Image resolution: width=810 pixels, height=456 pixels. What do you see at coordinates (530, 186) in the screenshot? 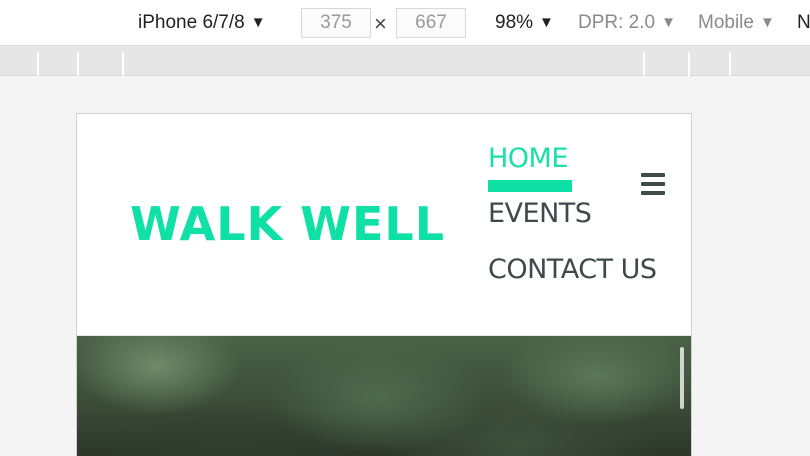
I see `nav-active-indicator` at bounding box center [530, 186].